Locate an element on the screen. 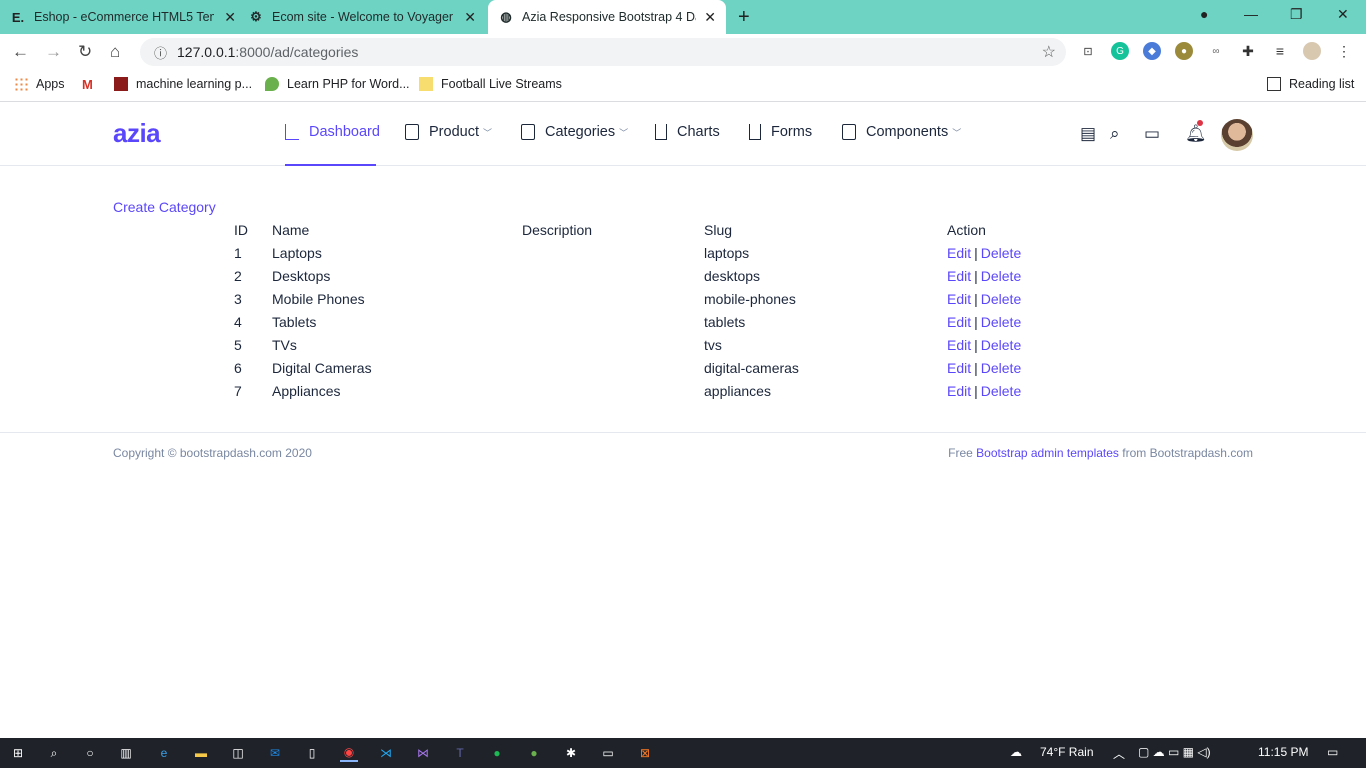  azia-logo: azia is located at coordinates (137, 133).